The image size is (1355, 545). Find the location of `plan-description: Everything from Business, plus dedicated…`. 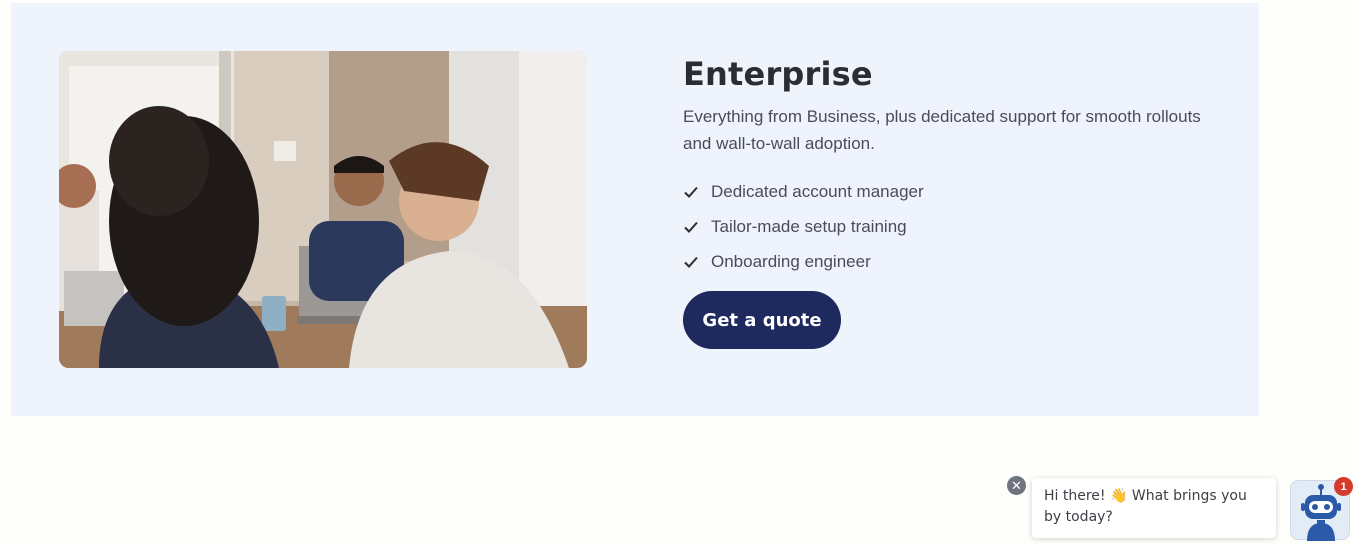

plan-description: Everything from Business, plus dedicated… is located at coordinates (942, 130).